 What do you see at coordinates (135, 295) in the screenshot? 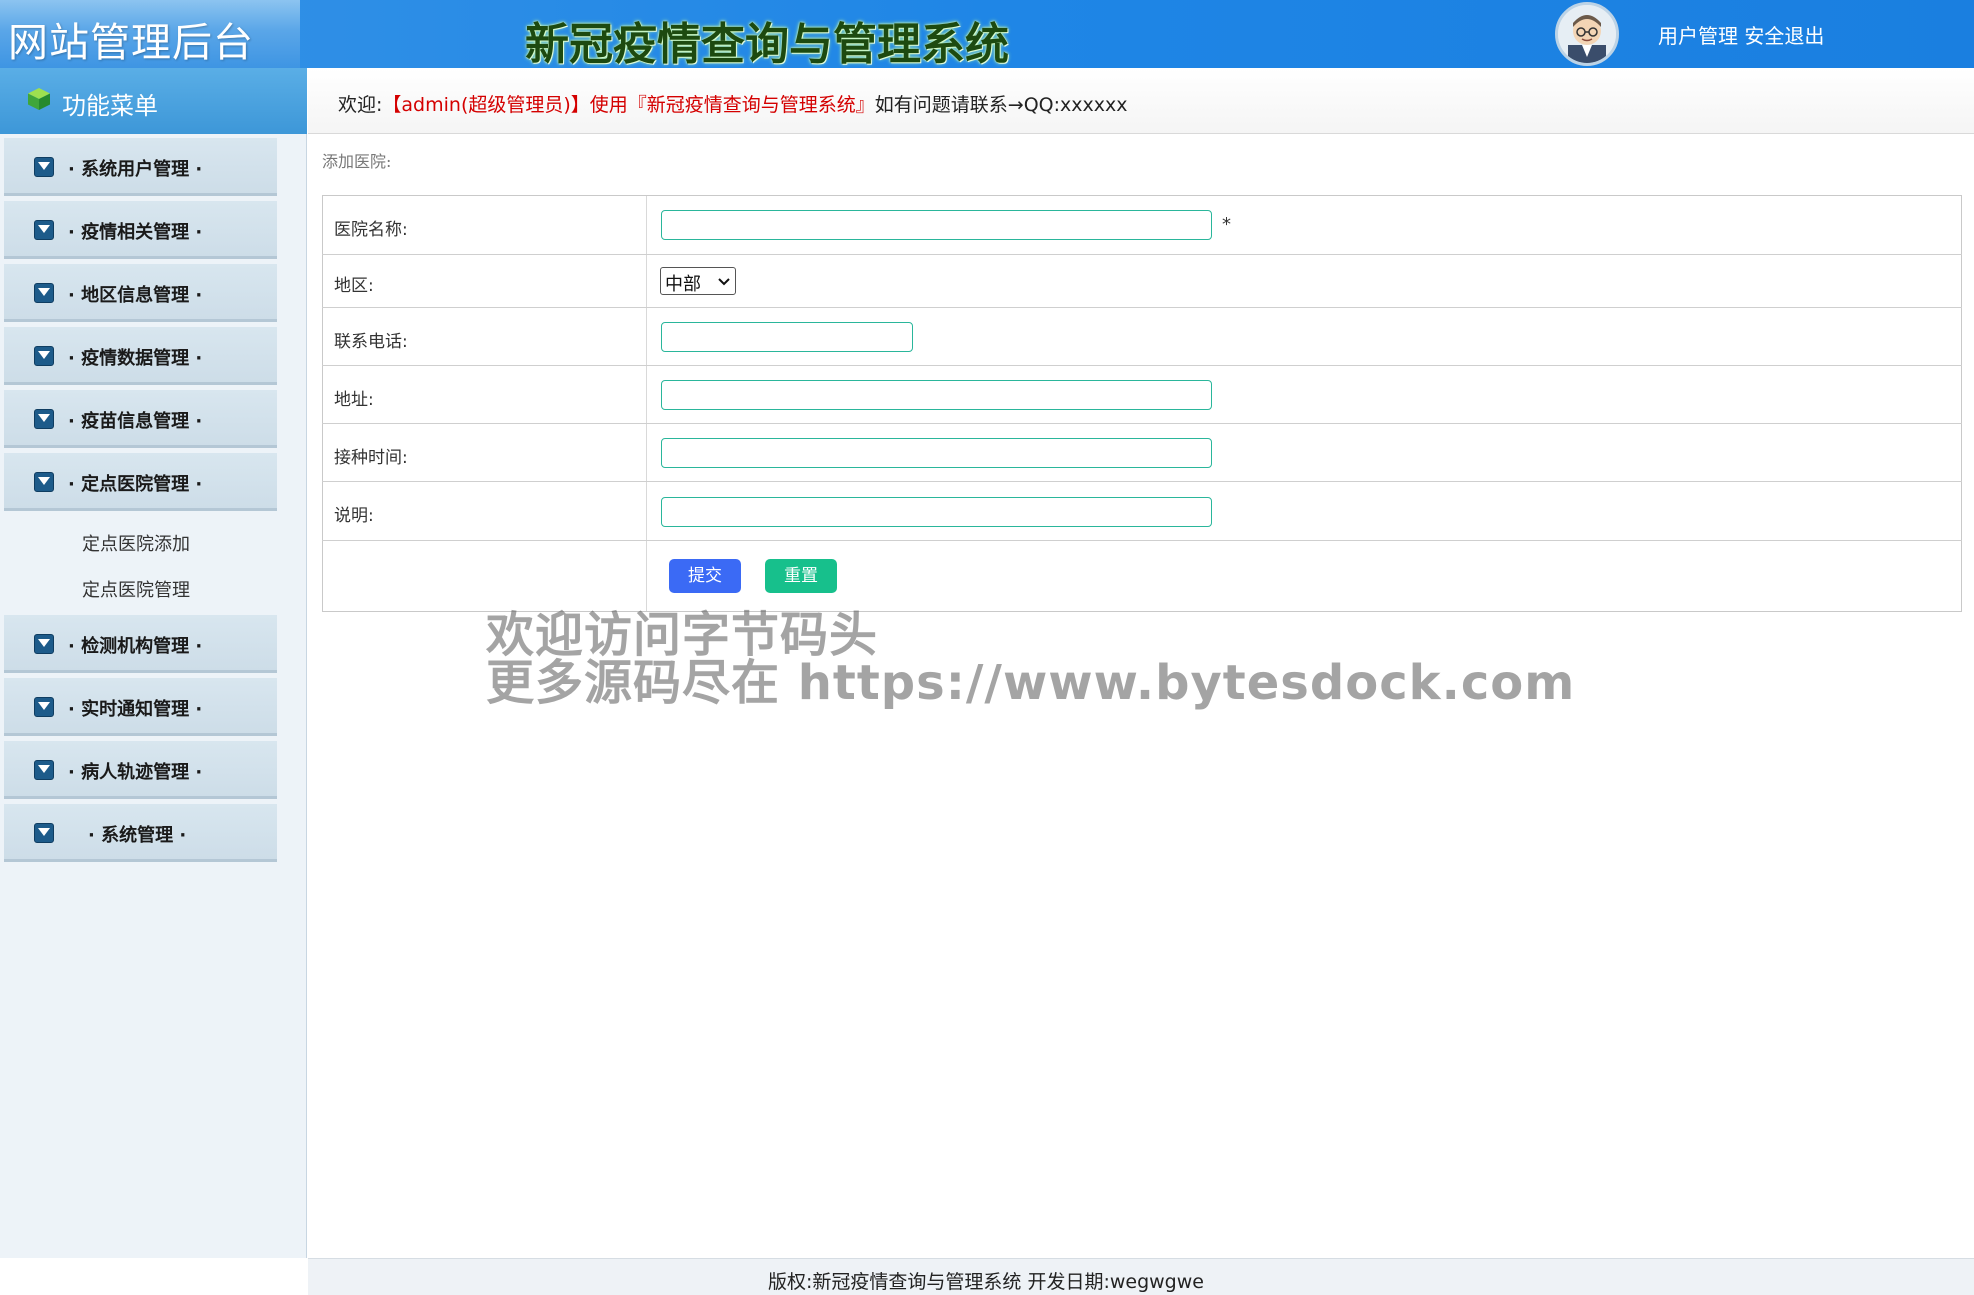
I see `menu-group-label: · 地区信息管理 ·` at bounding box center [135, 295].